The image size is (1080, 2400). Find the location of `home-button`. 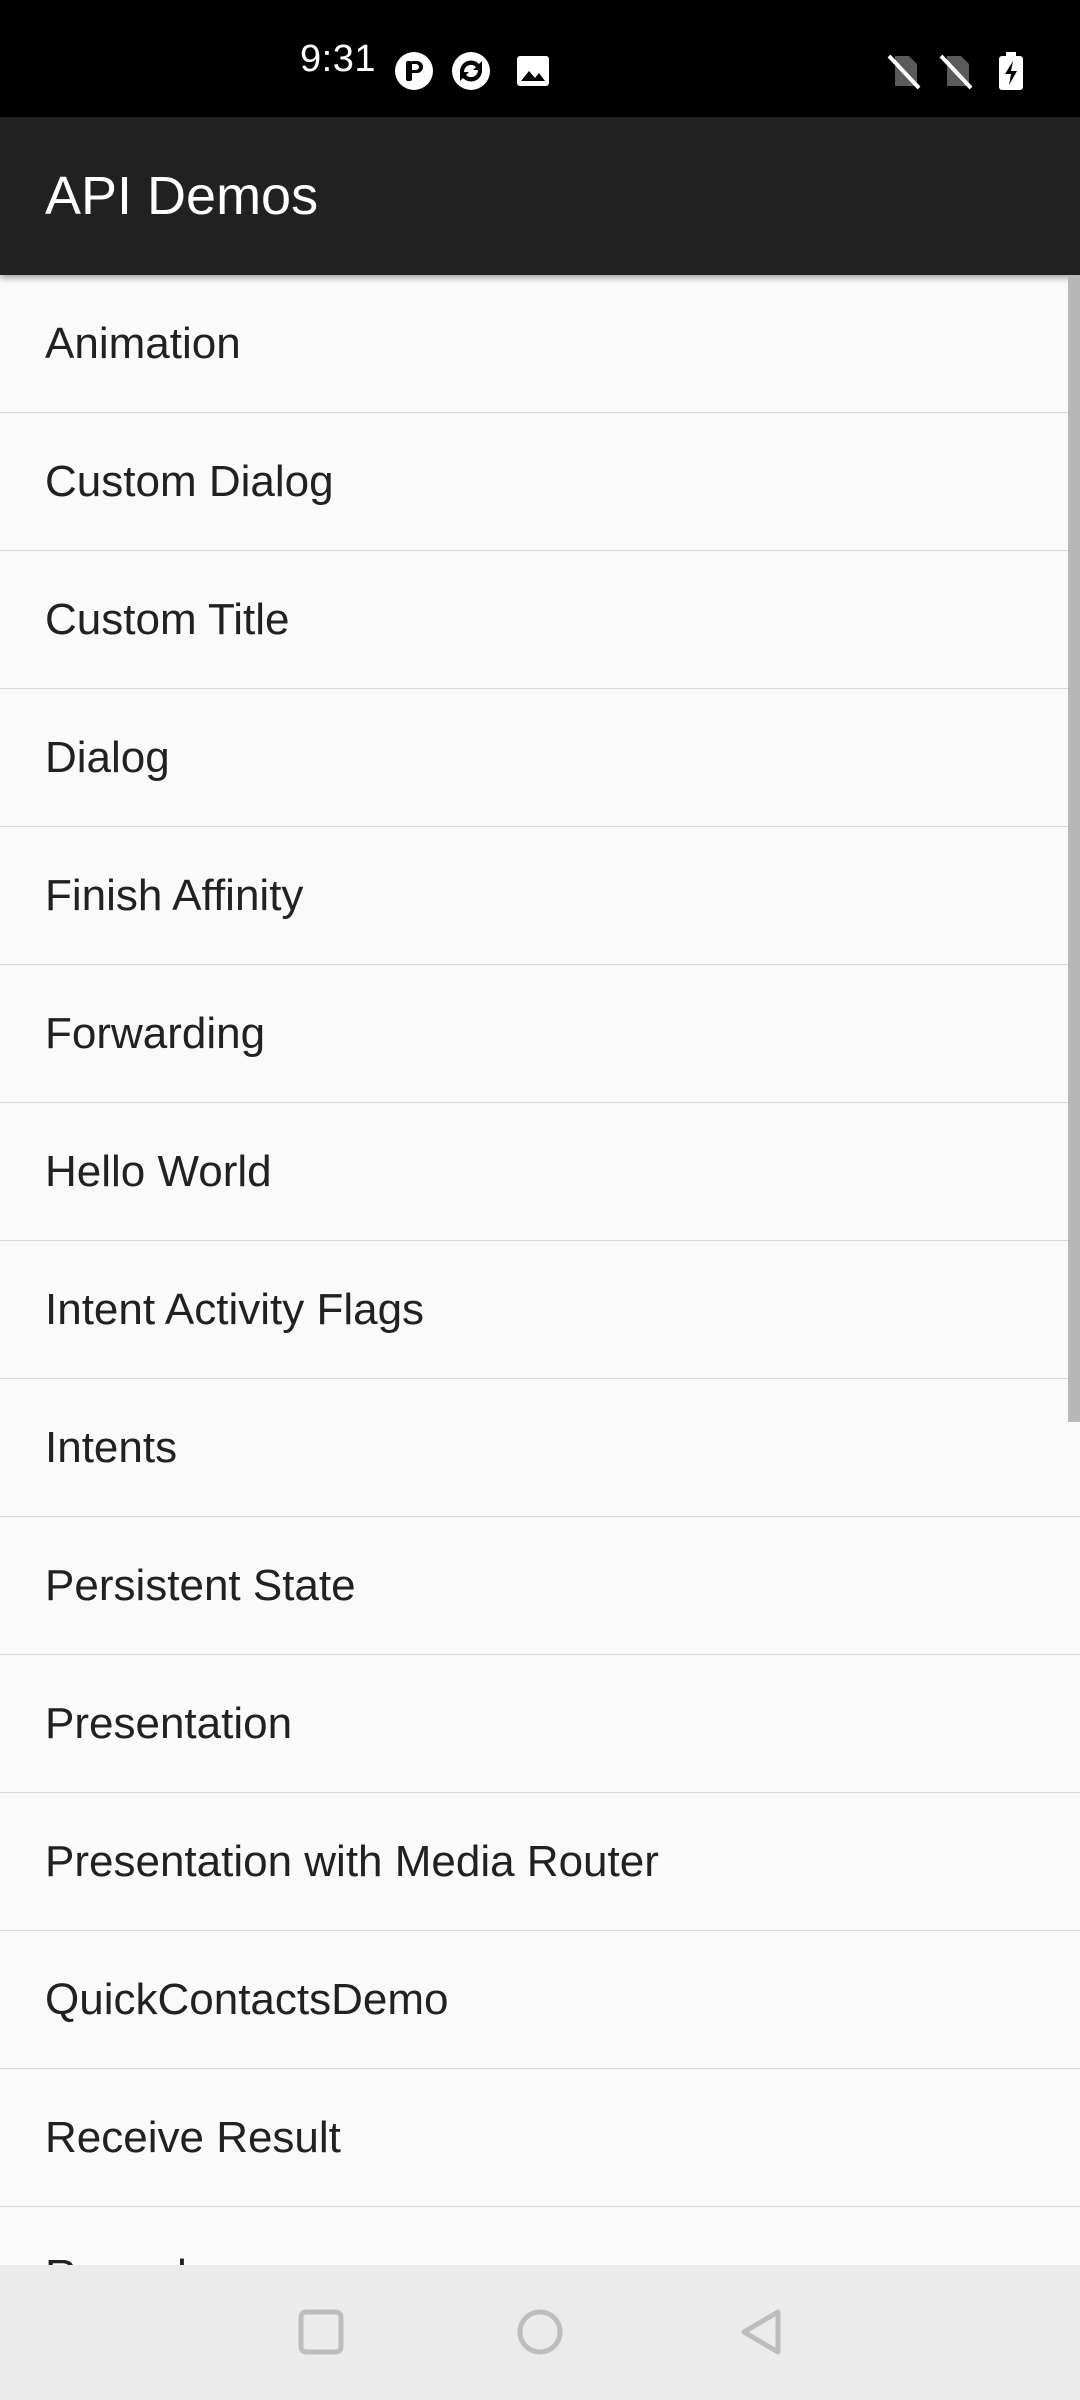

home-button is located at coordinates (540, 2332).